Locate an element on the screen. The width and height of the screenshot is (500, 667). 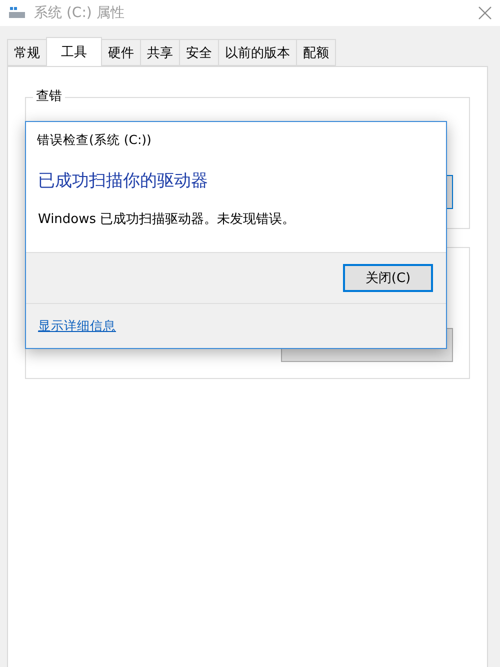
tab: 配额 is located at coordinates (316, 52).